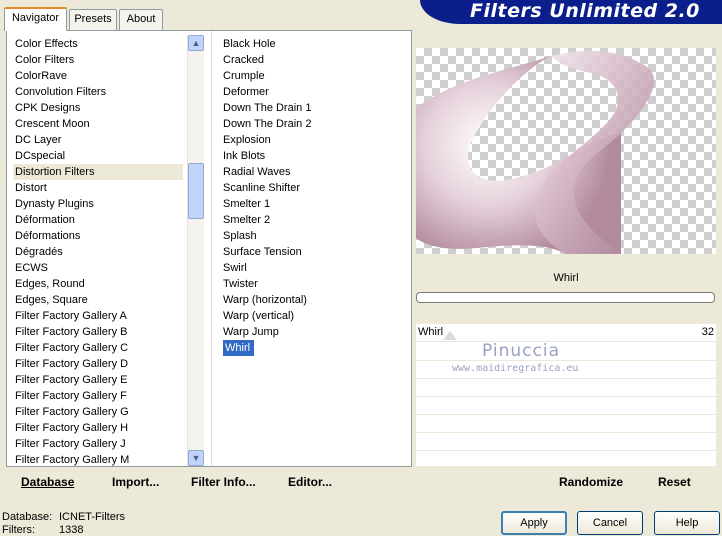 The height and width of the screenshot is (536, 722). What do you see at coordinates (98, 396) in the screenshot?
I see `category-item: Filter Factory Gallery F` at bounding box center [98, 396].